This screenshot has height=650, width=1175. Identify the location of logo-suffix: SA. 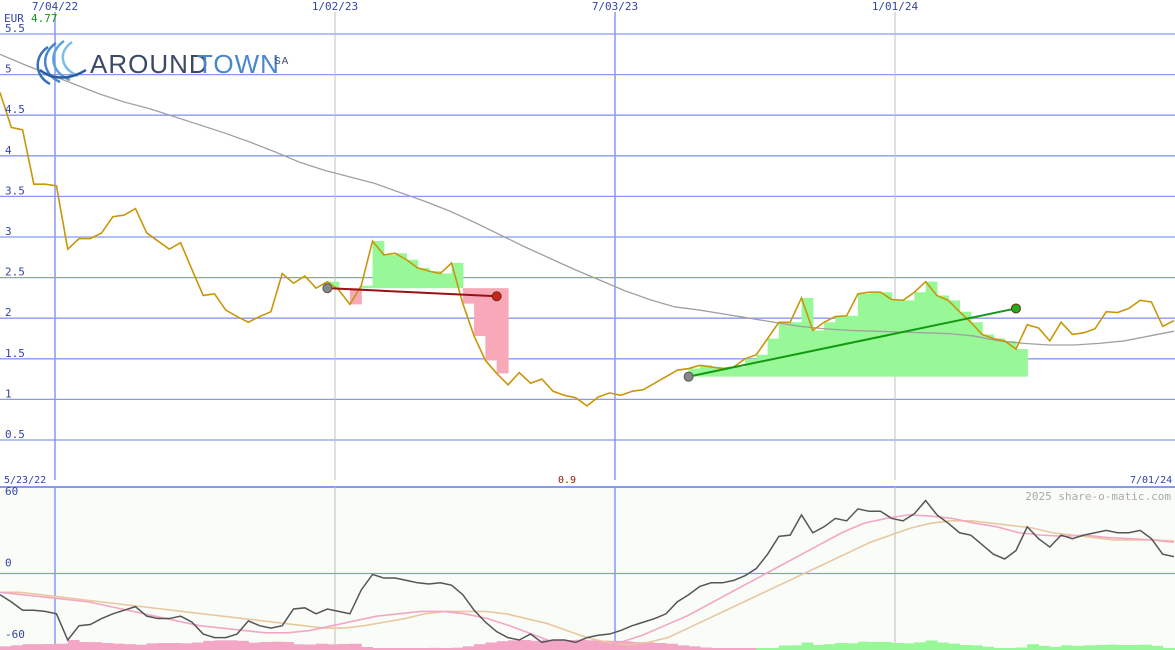
(281, 61).